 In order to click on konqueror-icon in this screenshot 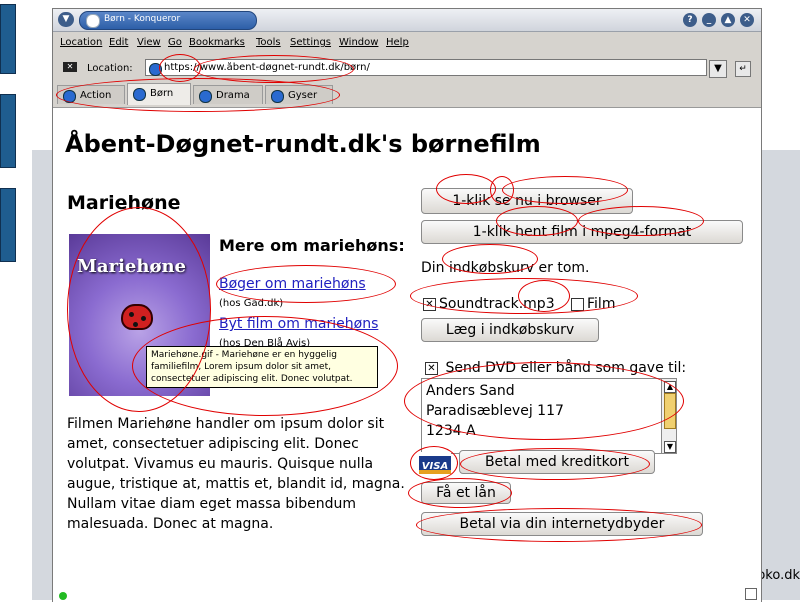, I will do `click(93, 21)`.